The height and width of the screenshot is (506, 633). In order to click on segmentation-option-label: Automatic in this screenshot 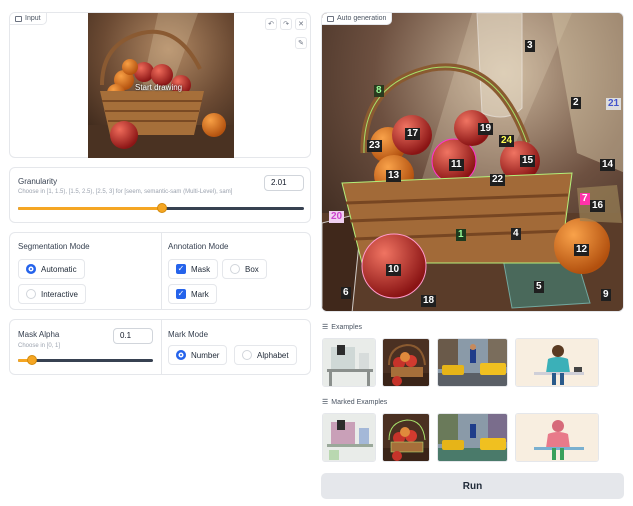, I will do `click(59, 269)`.